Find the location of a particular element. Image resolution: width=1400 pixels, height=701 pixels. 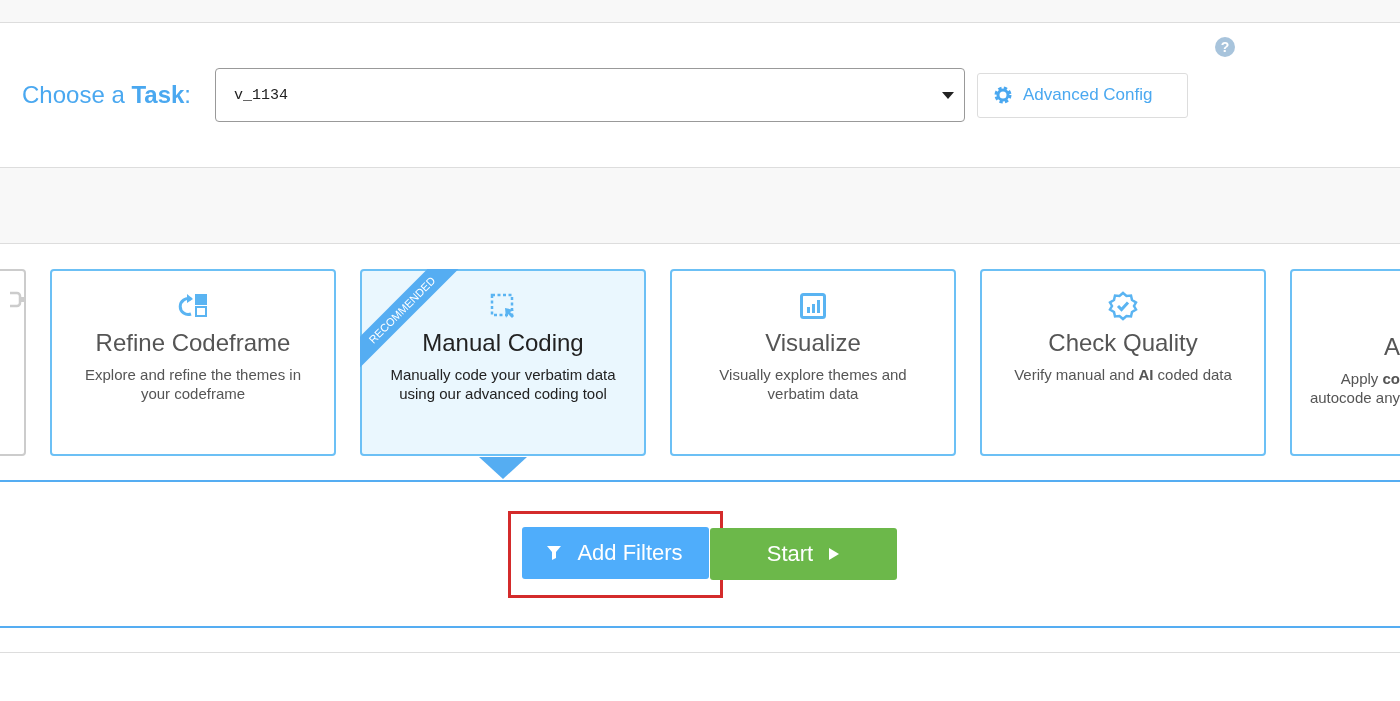

task-label: Choose a Task: is located at coordinates (107, 95).